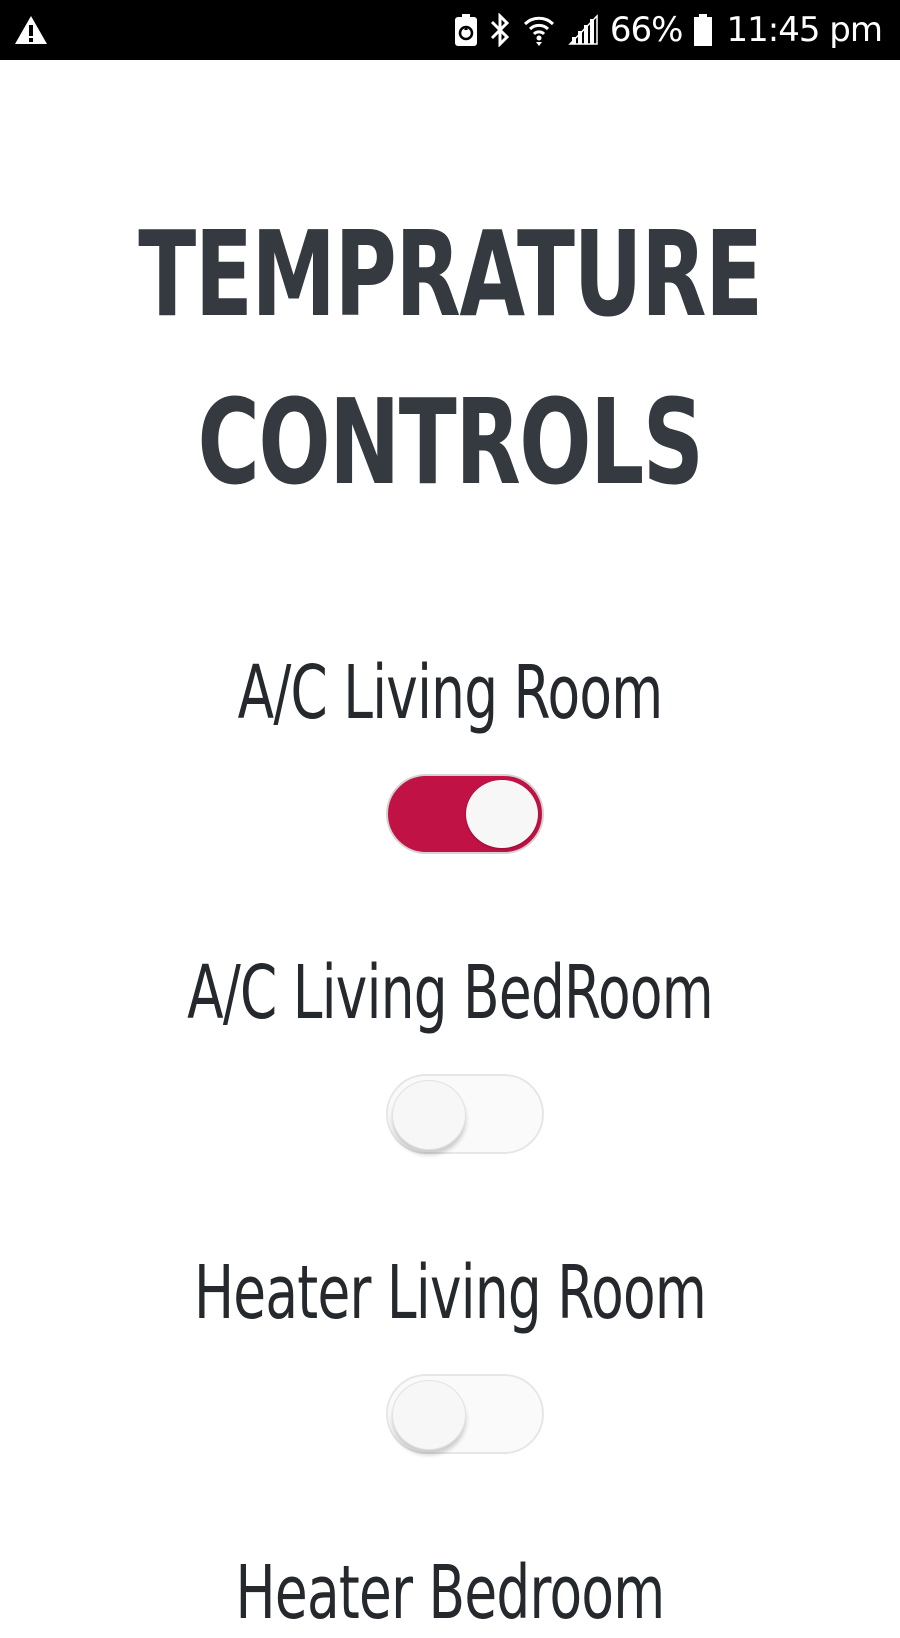 The image size is (900, 1638). What do you see at coordinates (804, 30) in the screenshot?
I see `status-time: 11:45 pm` at bounding box center [804, 30].